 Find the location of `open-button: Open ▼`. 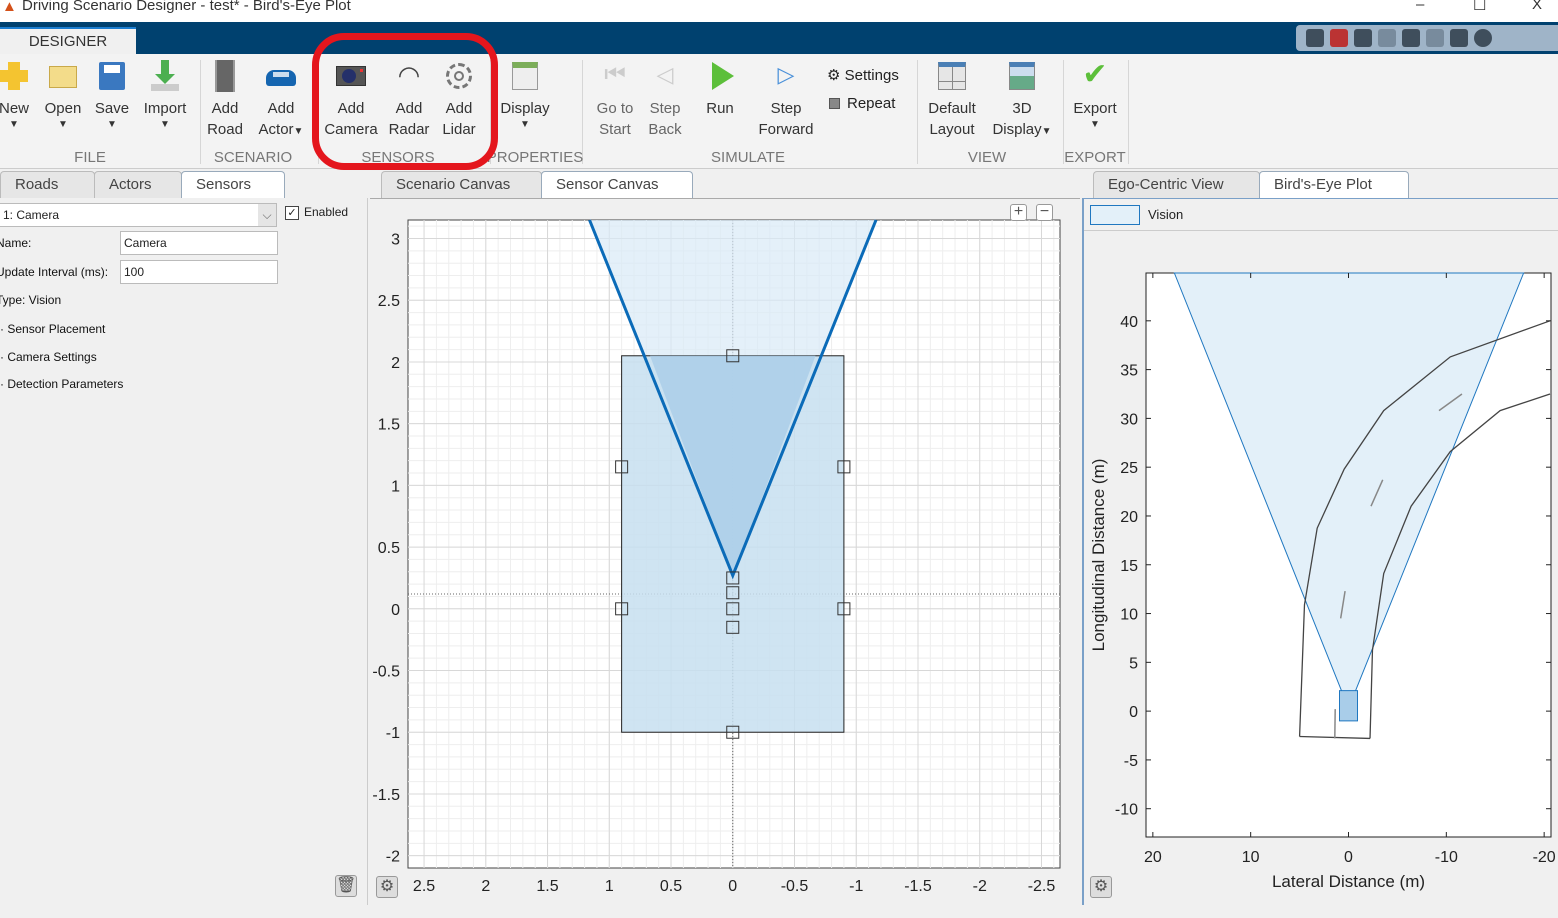

open-button: Open ▼ is located at coordinates (63, 95).